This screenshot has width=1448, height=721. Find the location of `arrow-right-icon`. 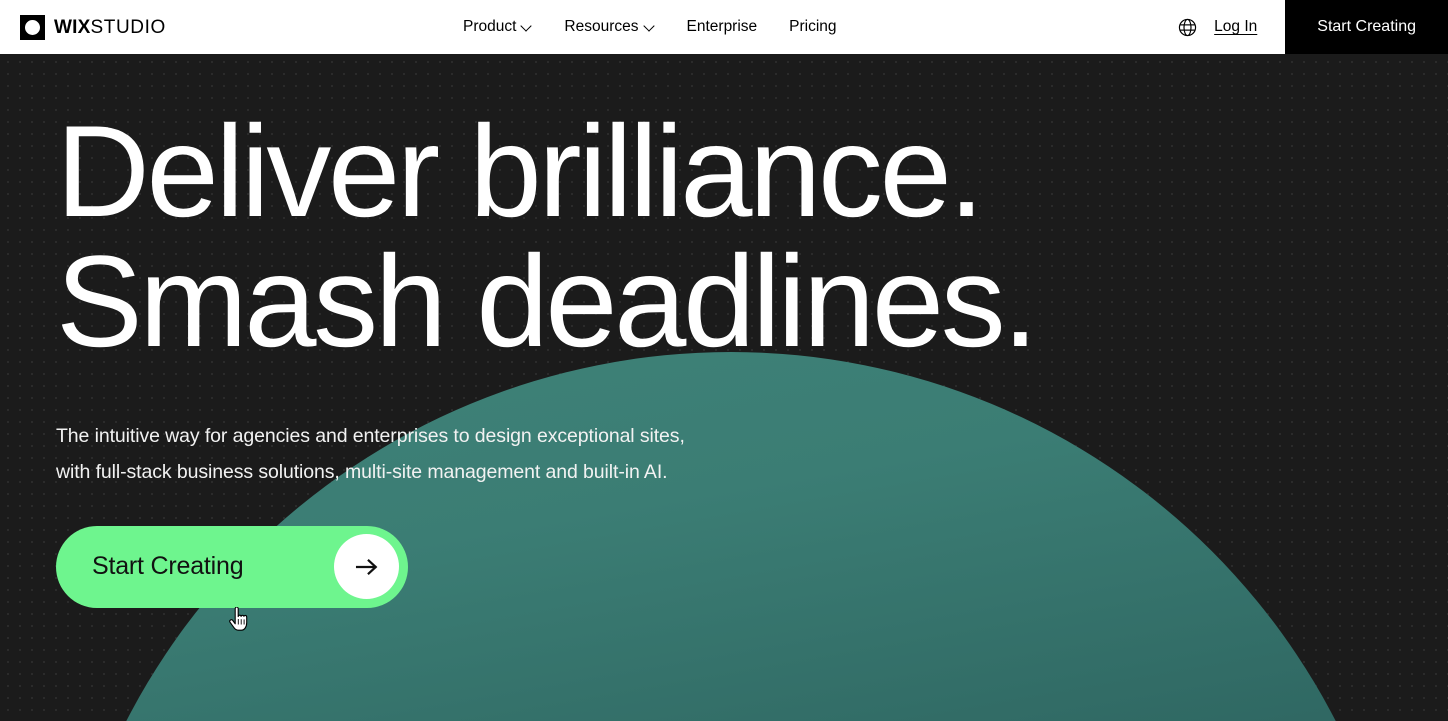

arrow-right-icon is located at coordinates (366, 566).